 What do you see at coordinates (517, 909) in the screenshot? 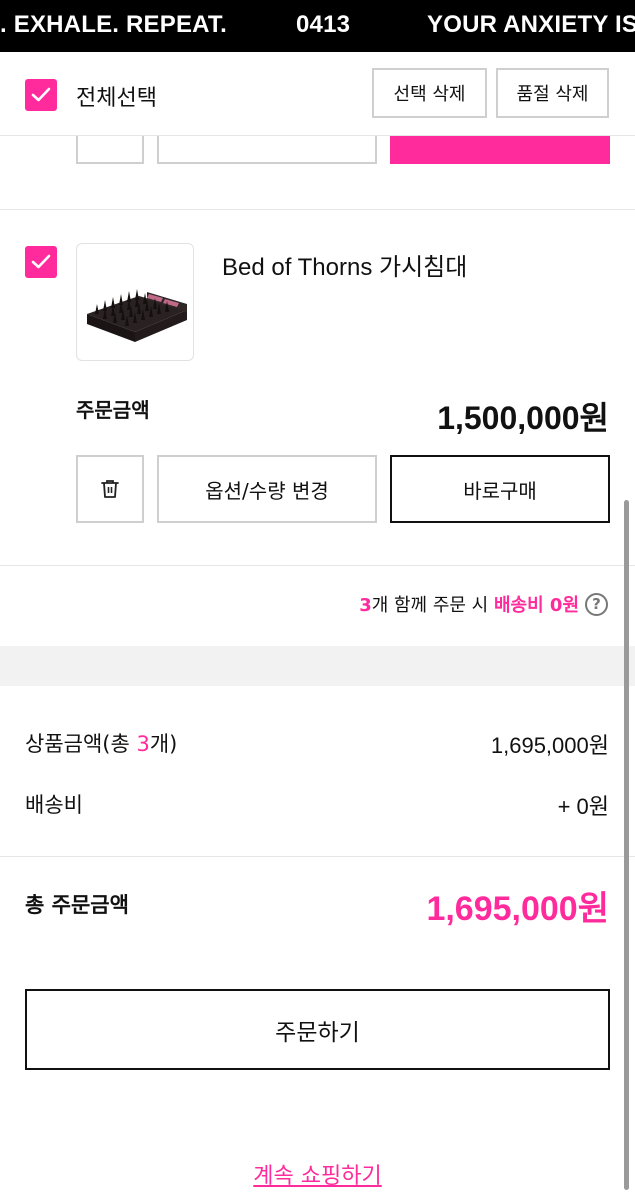
I see `total-order-value: 1,695,000원` at bounding box center [517, 909].